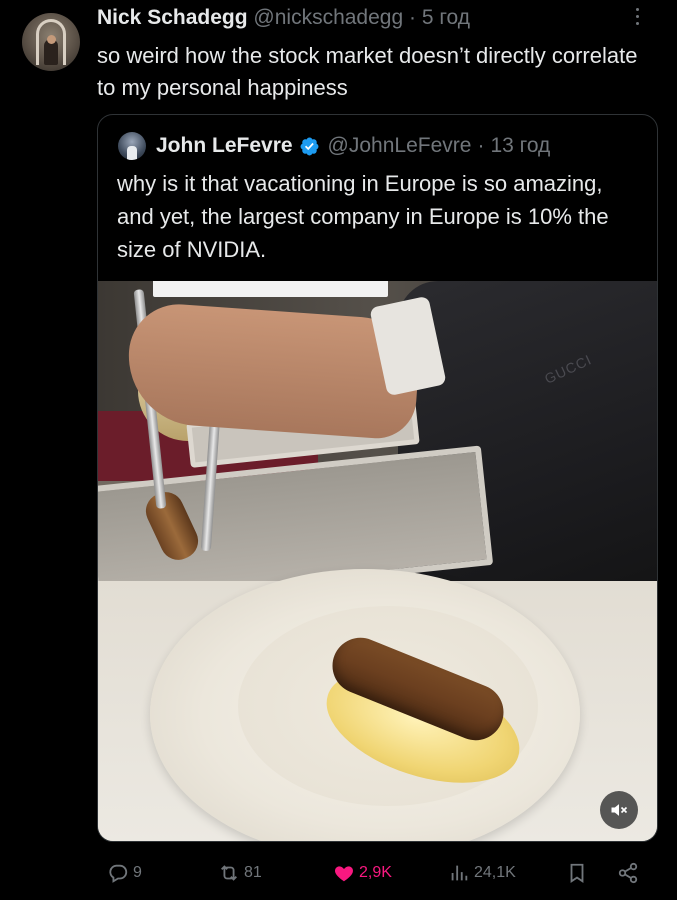 The height and width of the screenshot is (900, 677). I want to click on share-button, so click(628, 873).